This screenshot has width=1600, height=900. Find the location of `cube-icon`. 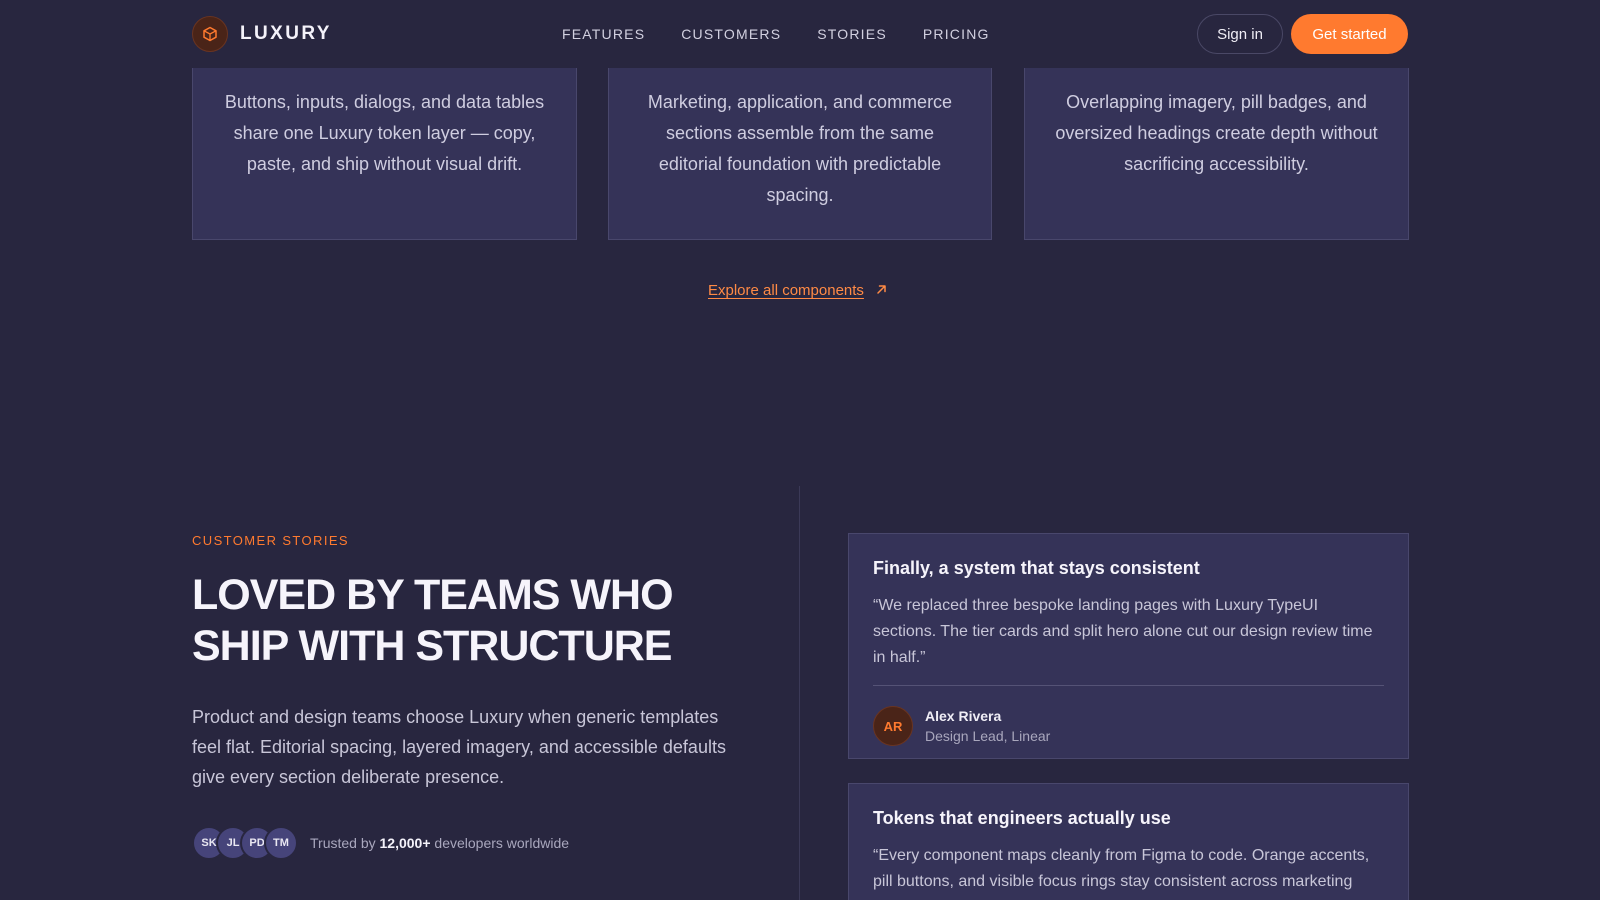

cube-icon is located at coordinates (210, 34).